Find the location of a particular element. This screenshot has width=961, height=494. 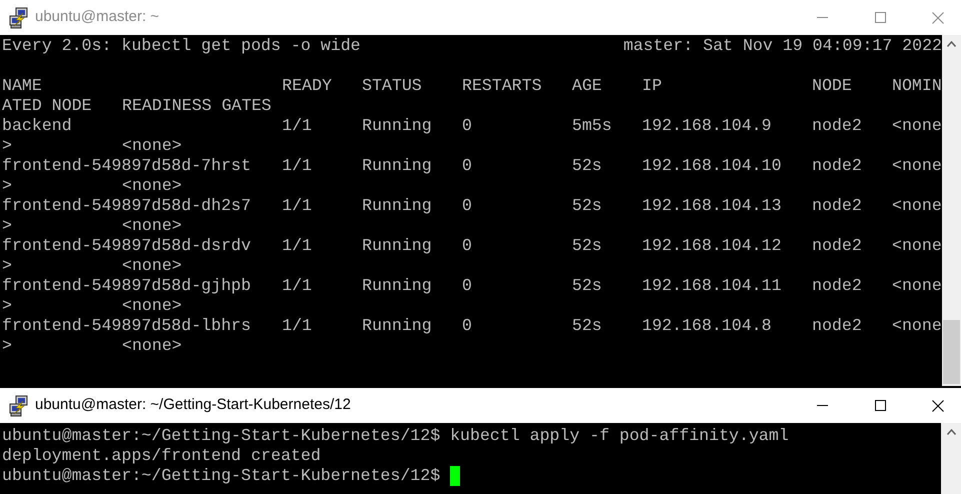

table-cell-text: 192.168.104.9 is located at coordinates (707, 126).